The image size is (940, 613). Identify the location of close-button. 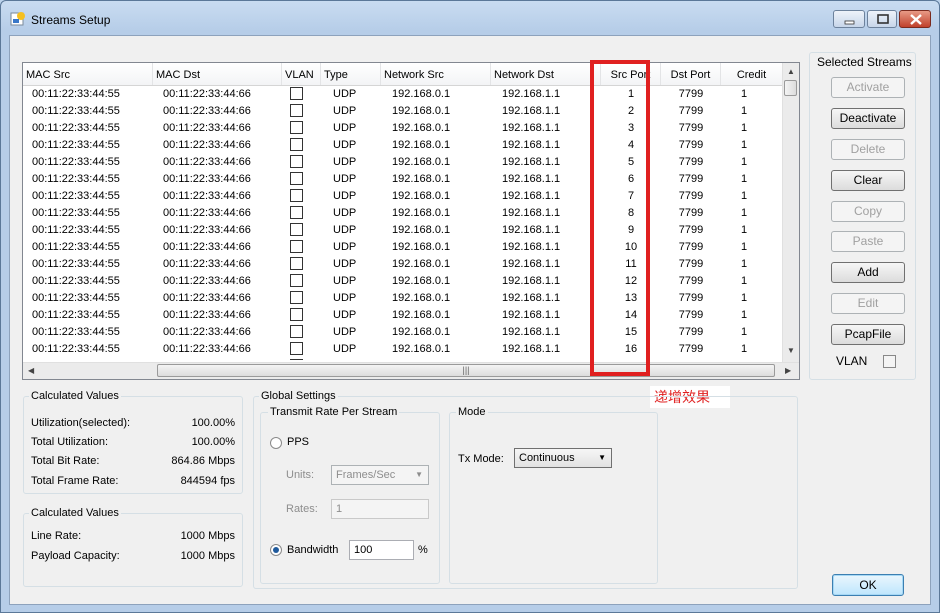
(915, 19).